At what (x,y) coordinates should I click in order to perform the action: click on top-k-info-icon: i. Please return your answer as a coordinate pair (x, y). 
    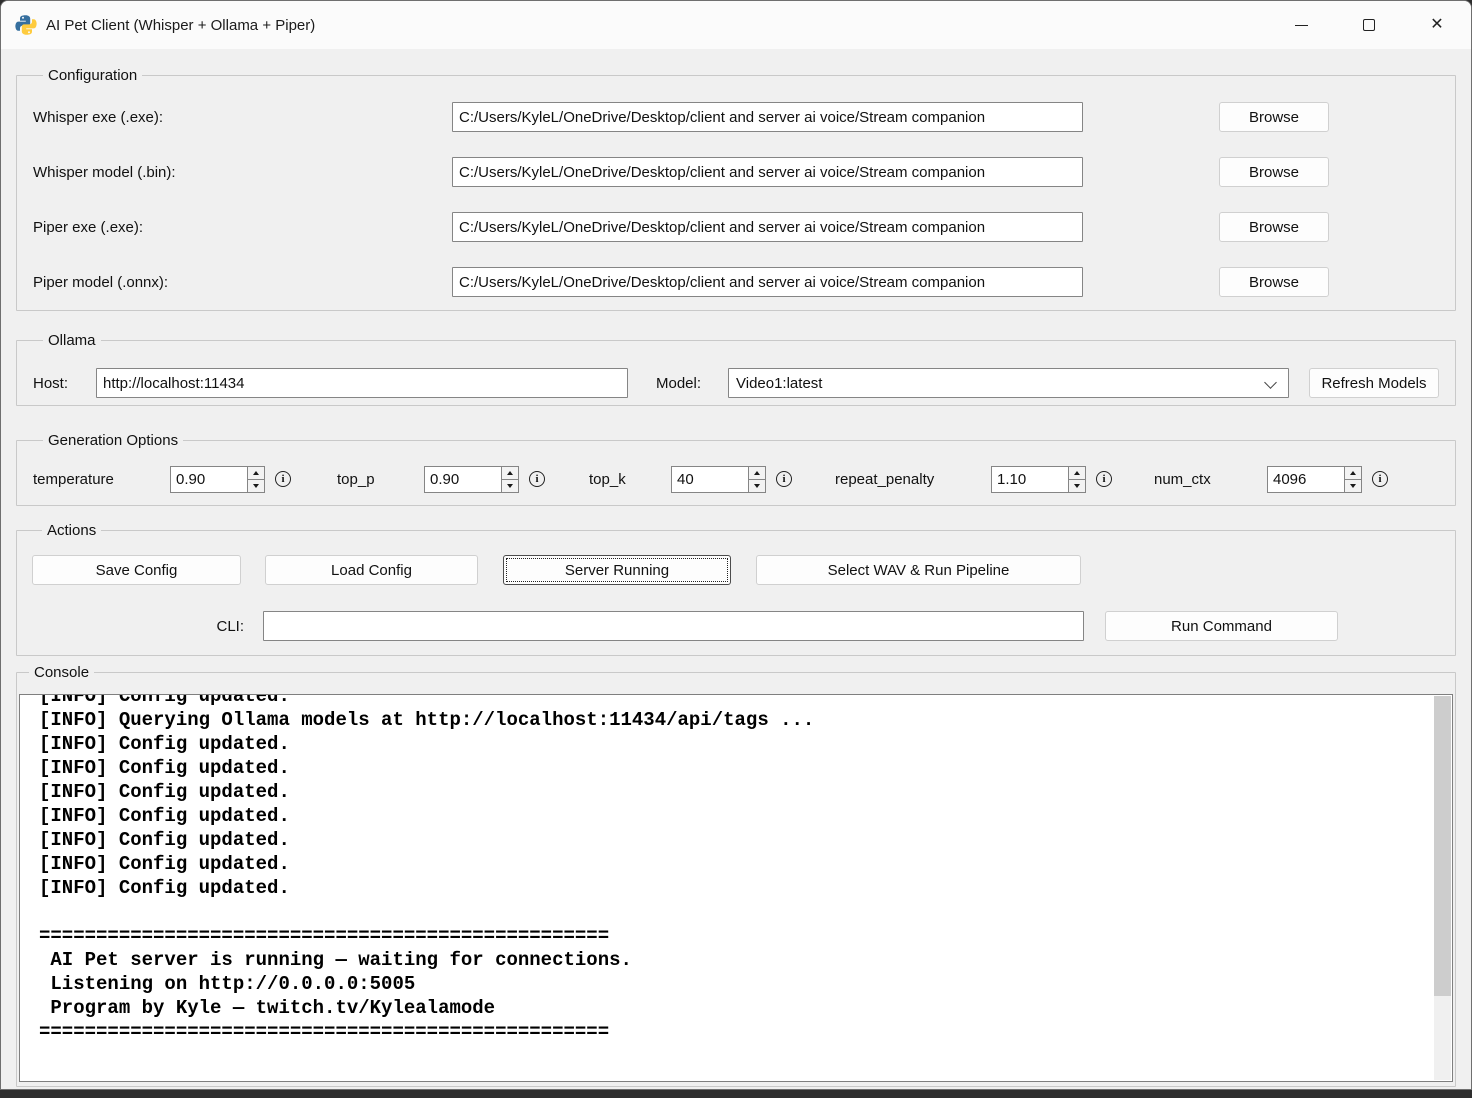
    Looking at the image, I should click on (784, 479).